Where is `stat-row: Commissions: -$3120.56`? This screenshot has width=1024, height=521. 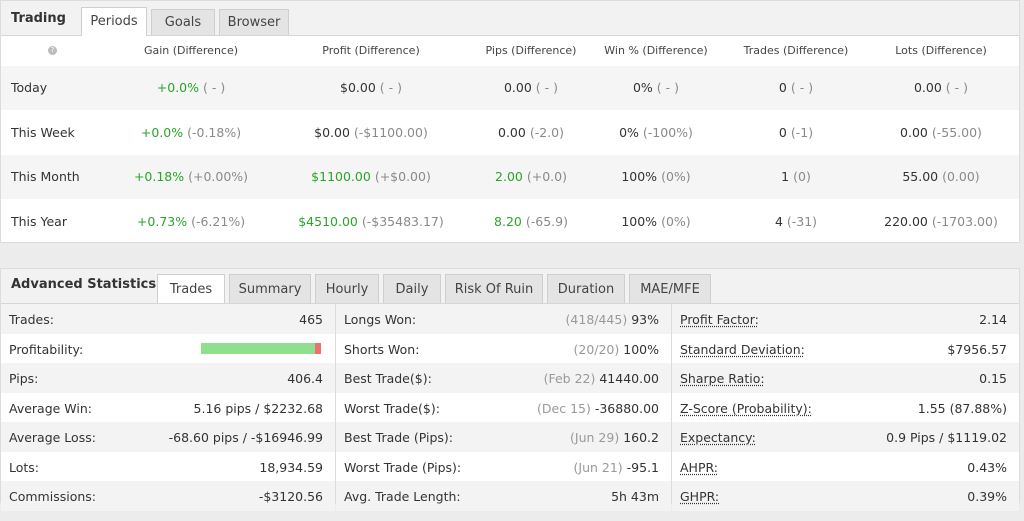
stat-row: Commissions: -$3120.56 is located at coordinates (168, 496).